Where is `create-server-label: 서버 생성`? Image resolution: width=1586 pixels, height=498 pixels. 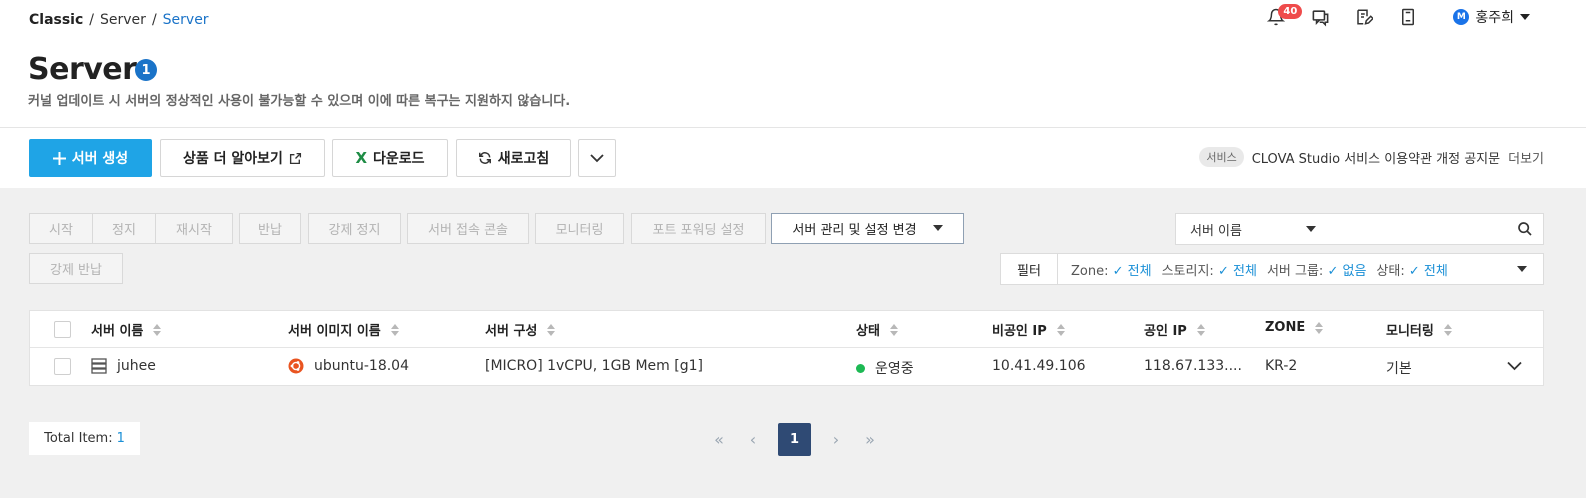
create-server-label: 서버 생성 is located at coordinates (100, 159).